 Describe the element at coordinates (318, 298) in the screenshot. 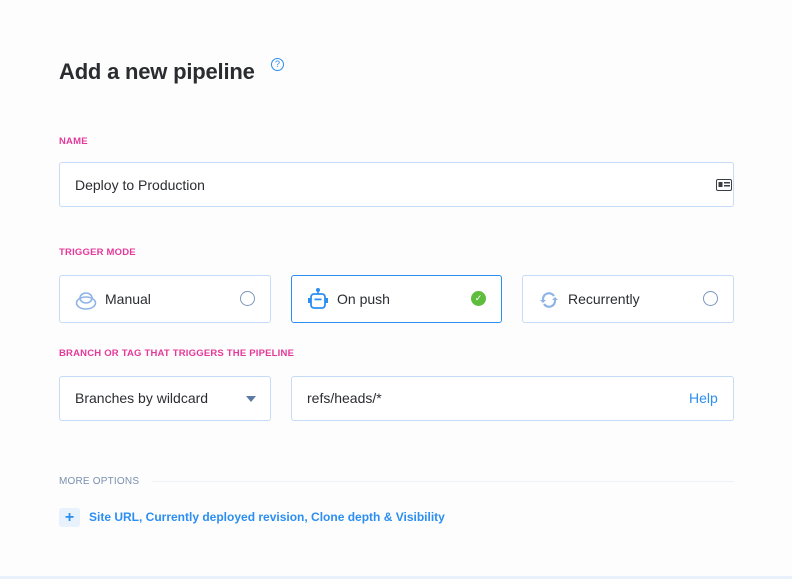

I see `robot-icon` at that location.